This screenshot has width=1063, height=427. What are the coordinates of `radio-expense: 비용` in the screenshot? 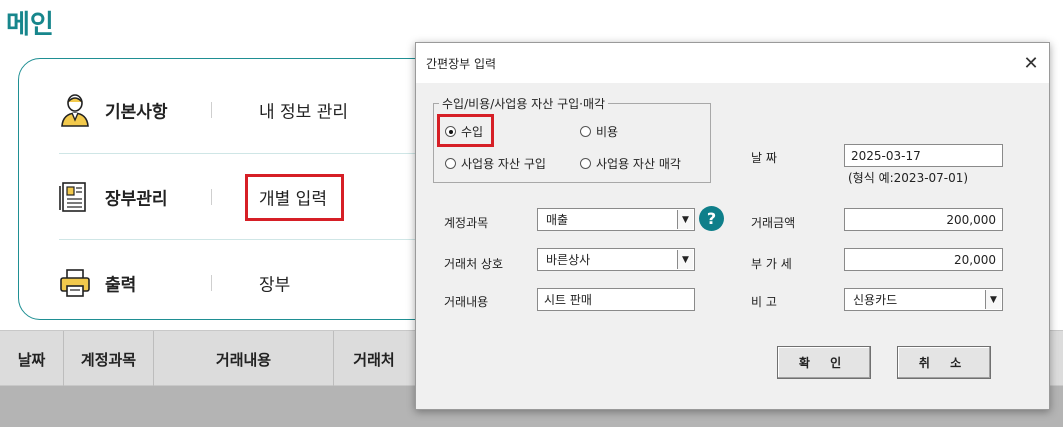 It's located at (599, 131).